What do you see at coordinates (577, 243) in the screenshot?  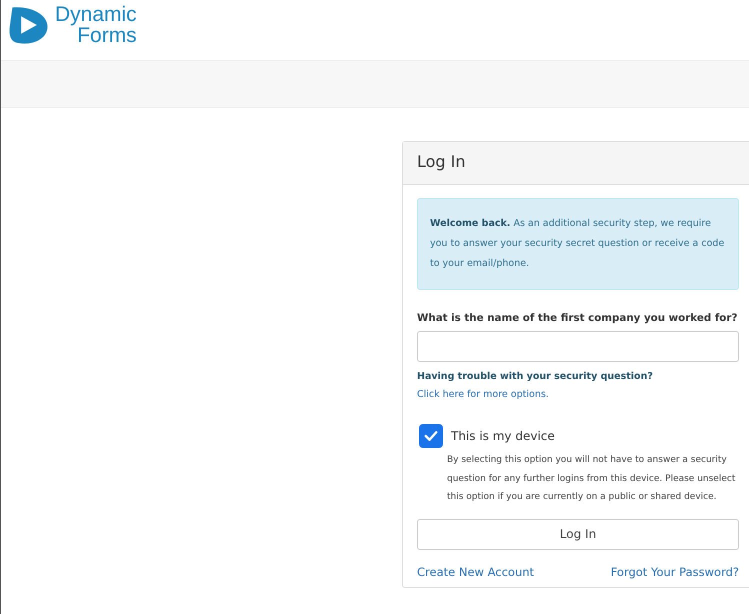 I see `alert-message: Welcome back. As an additional security step, we require you to answer your security secret question or receive a code to your email/phone.` at bounding box center [577, 243].